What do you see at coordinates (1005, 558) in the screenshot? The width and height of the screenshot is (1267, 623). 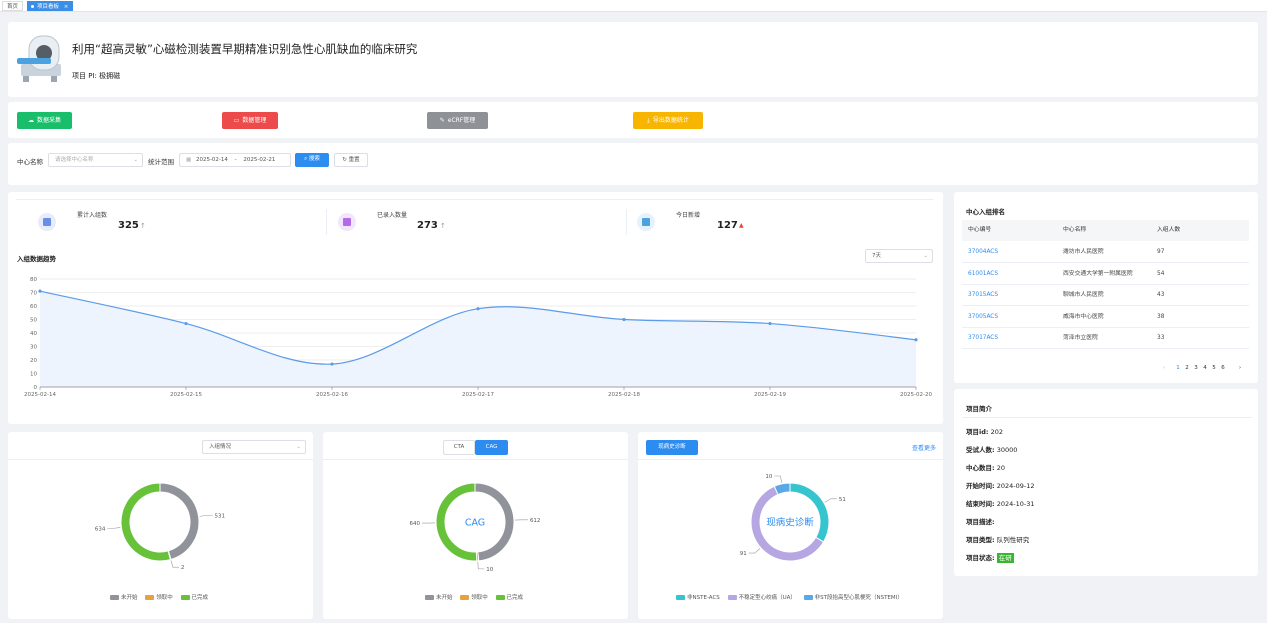 I see `status-badge: 在研` at bounding box center [1005, 558].